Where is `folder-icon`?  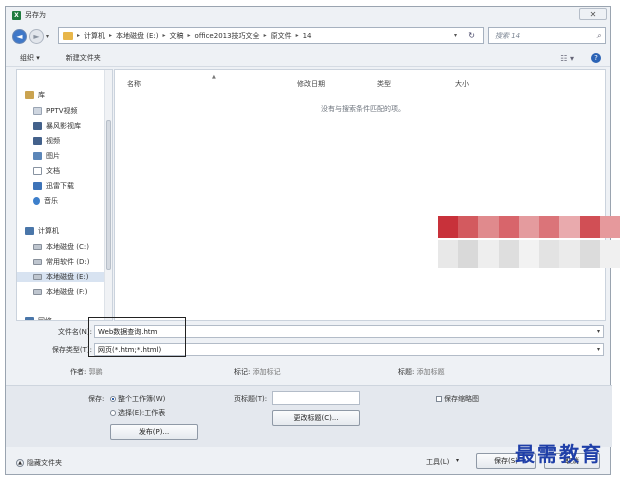
folder-icon is located at coordinates (68, 35).